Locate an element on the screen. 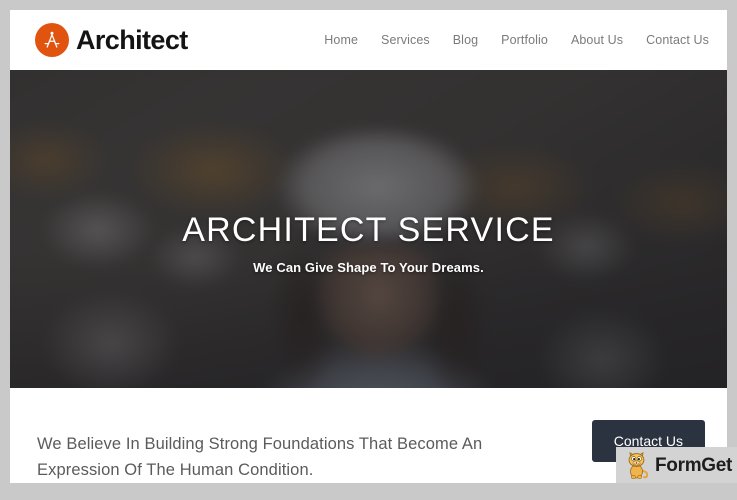 This screenshot has height=500, width=737. brand-name: Architect is located at coordinates (132, 39).